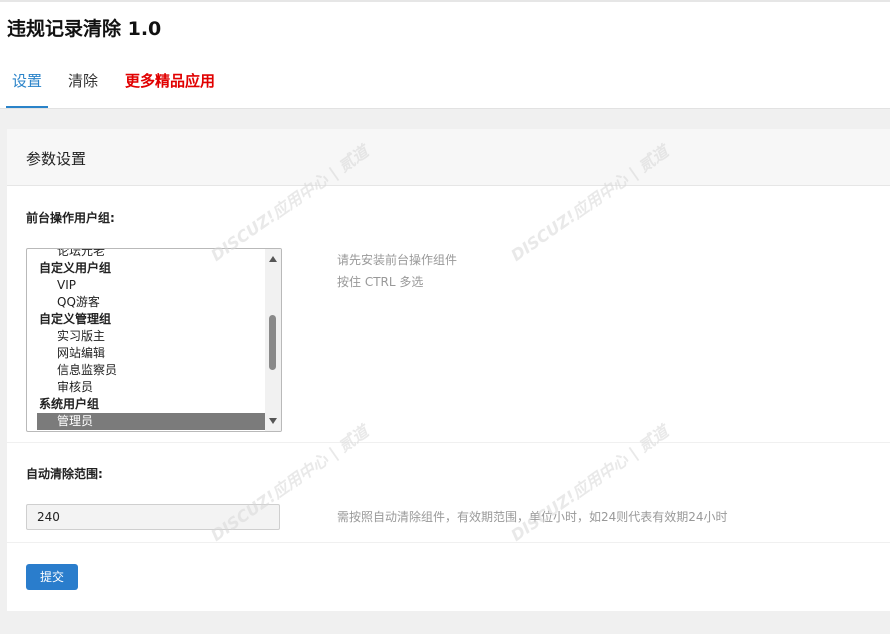 The height and width of the screenshot is (634, 890). What do you see at coordinates (64, 474) in the screenshot?
I see `range-field-label: 自动清除范围:` at bounding box center [64, 474].